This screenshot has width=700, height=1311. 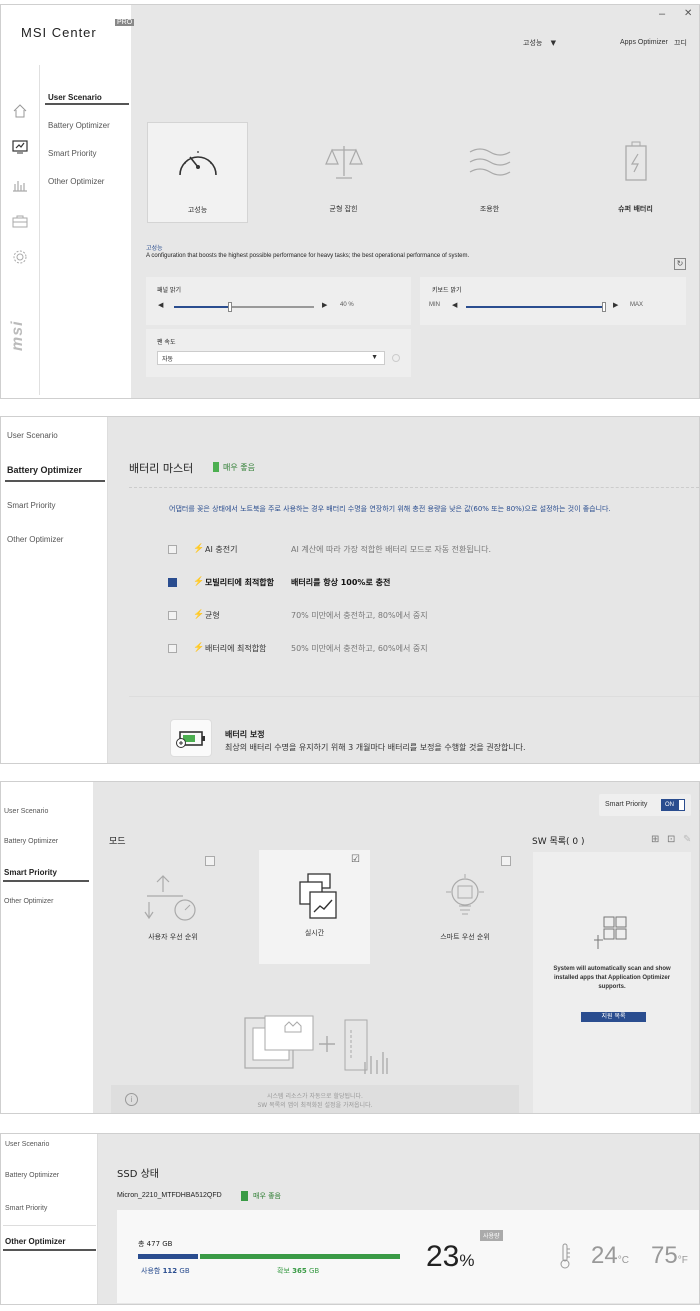 I want to click on fan-speed-box: 팬 속도 자동 ▼, so click(x=278, y=353).